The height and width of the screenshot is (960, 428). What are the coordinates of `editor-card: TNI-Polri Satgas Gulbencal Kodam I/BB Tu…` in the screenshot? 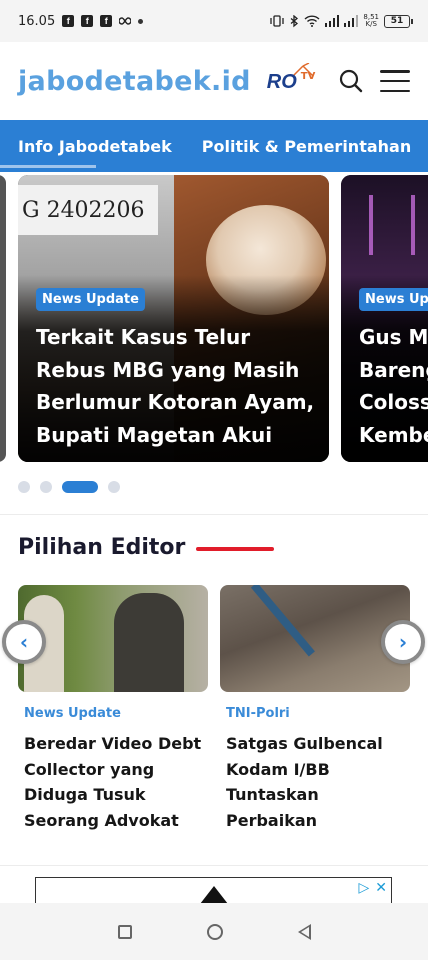 It's located at (315, 709).